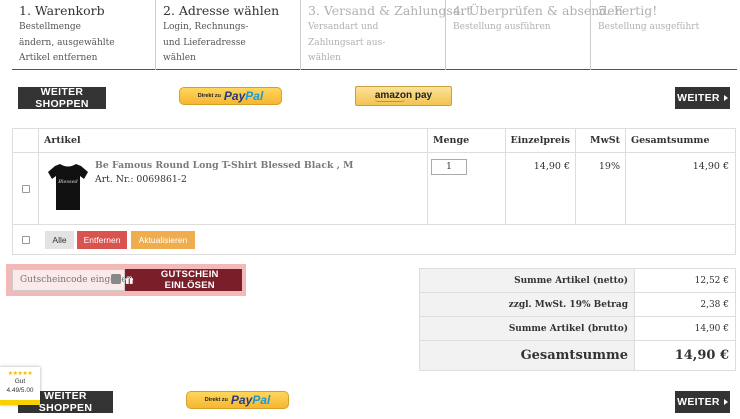  I want to click on cart-actions-row: Alle Entfernen Aktualisieren, so click(374, 239).